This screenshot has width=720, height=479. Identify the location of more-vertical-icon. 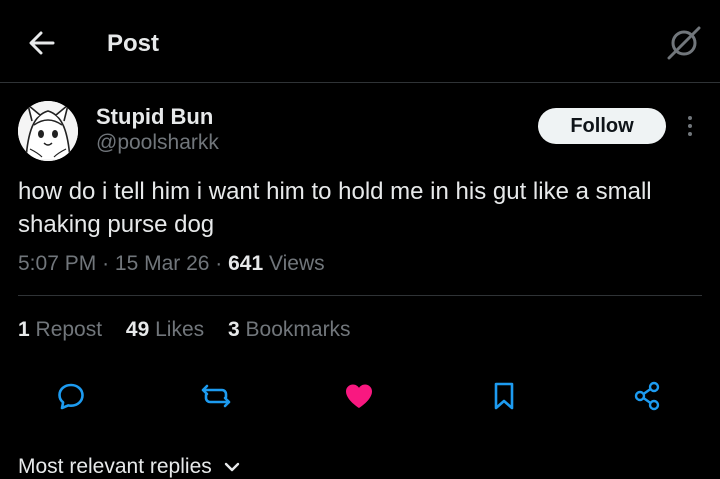
(690, 126).